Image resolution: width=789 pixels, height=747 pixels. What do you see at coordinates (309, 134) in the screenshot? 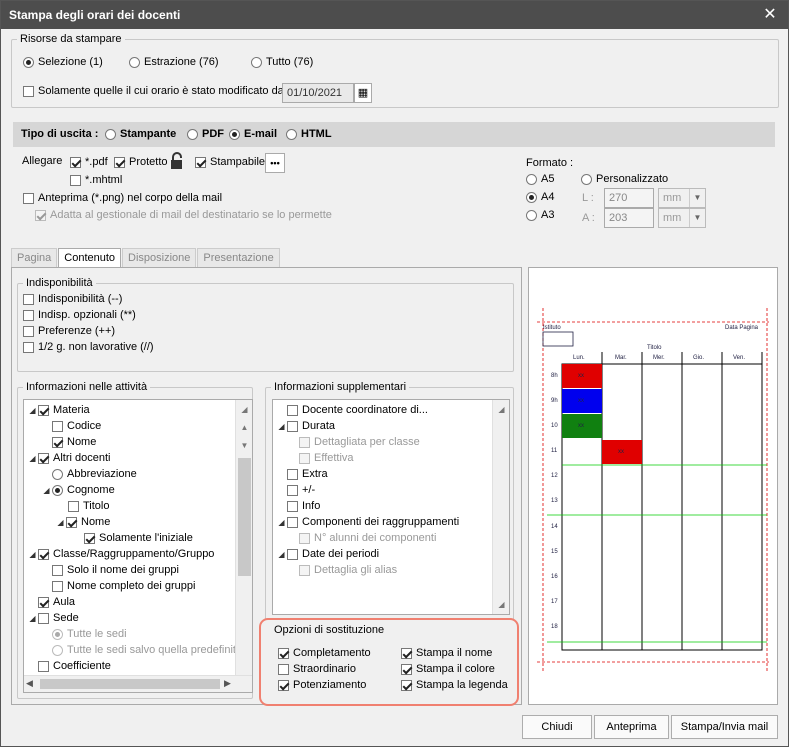
I see `radio-html: HTML` at bounding box center [309, 134].